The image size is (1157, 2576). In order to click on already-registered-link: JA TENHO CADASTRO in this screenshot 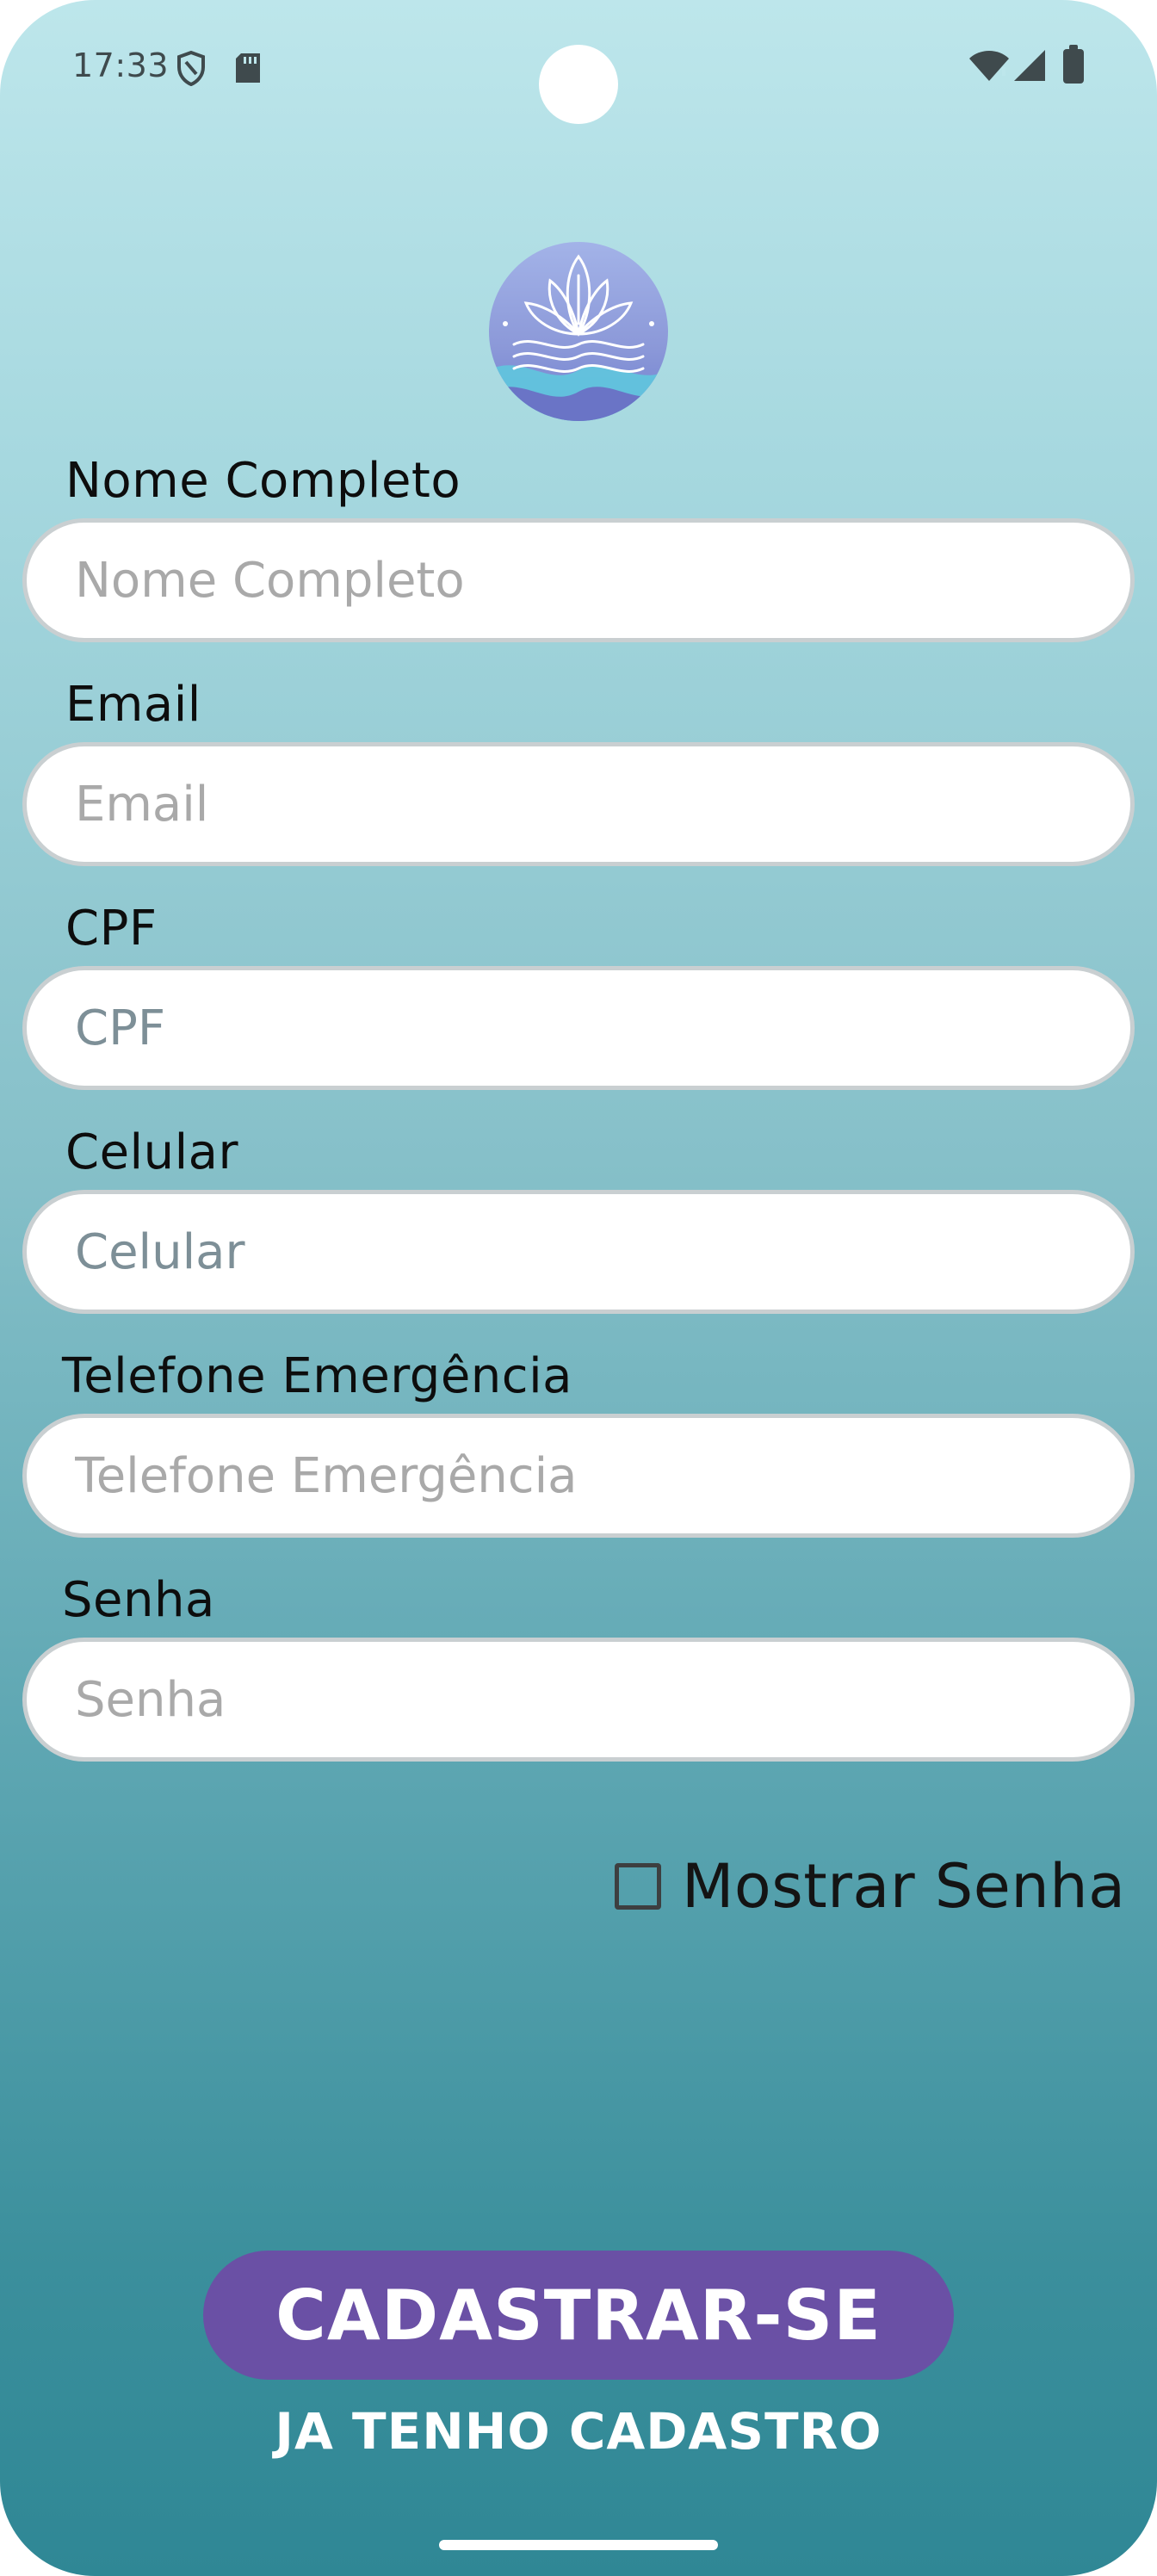, I will do `click(579, 2432)`.